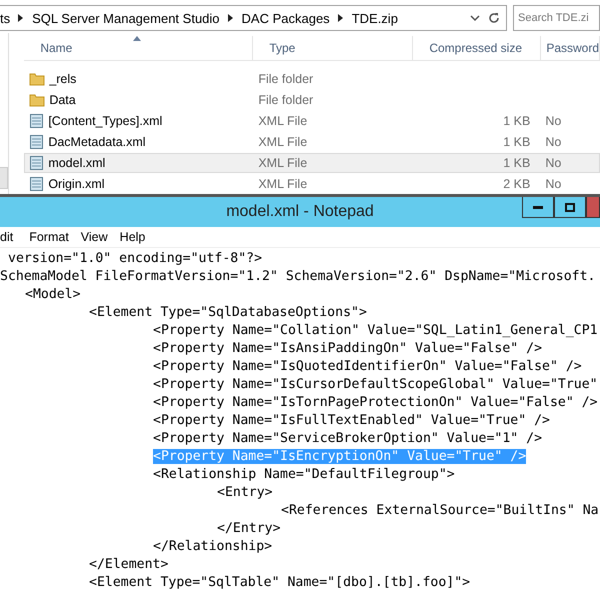 This screenshot has height=590, width=600. I want to click on breadcrumb-item: SQL Server Management Studio, so click(126, 18).